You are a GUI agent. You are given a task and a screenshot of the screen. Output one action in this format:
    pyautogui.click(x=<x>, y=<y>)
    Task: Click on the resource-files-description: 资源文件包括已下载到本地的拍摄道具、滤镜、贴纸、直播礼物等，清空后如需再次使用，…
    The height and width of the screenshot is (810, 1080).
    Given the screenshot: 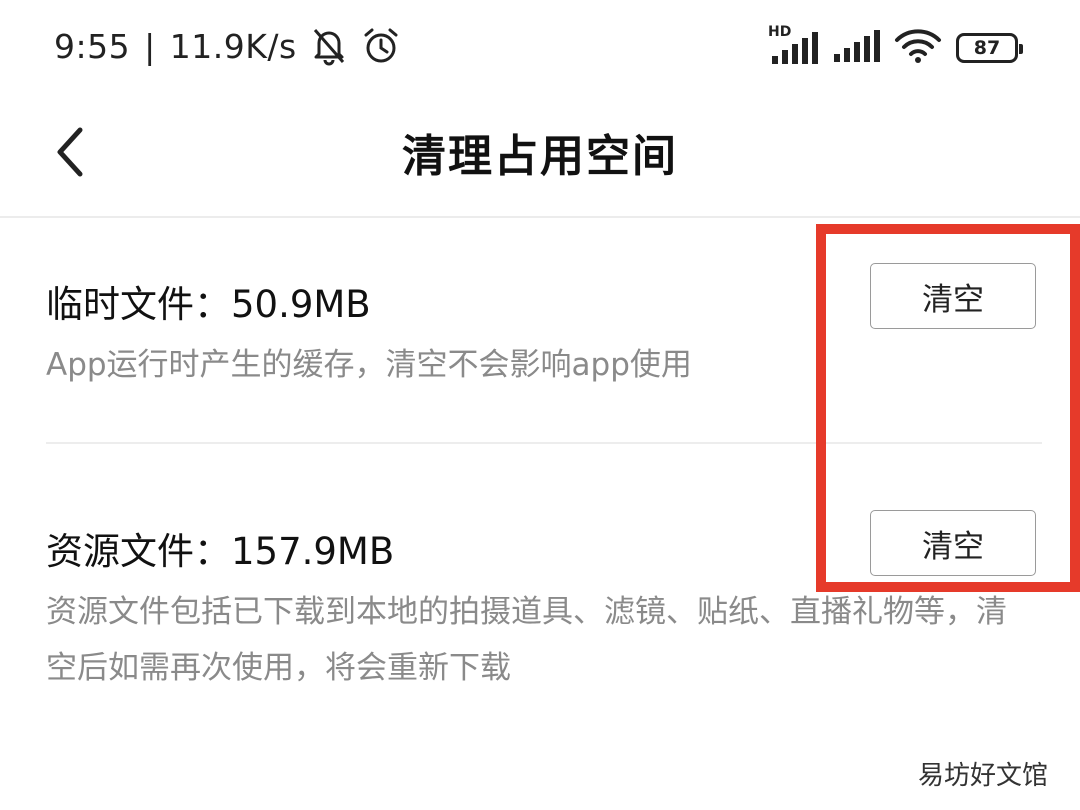 What is the action you would take?
    pyautogui.click(x=526, y=640)
    